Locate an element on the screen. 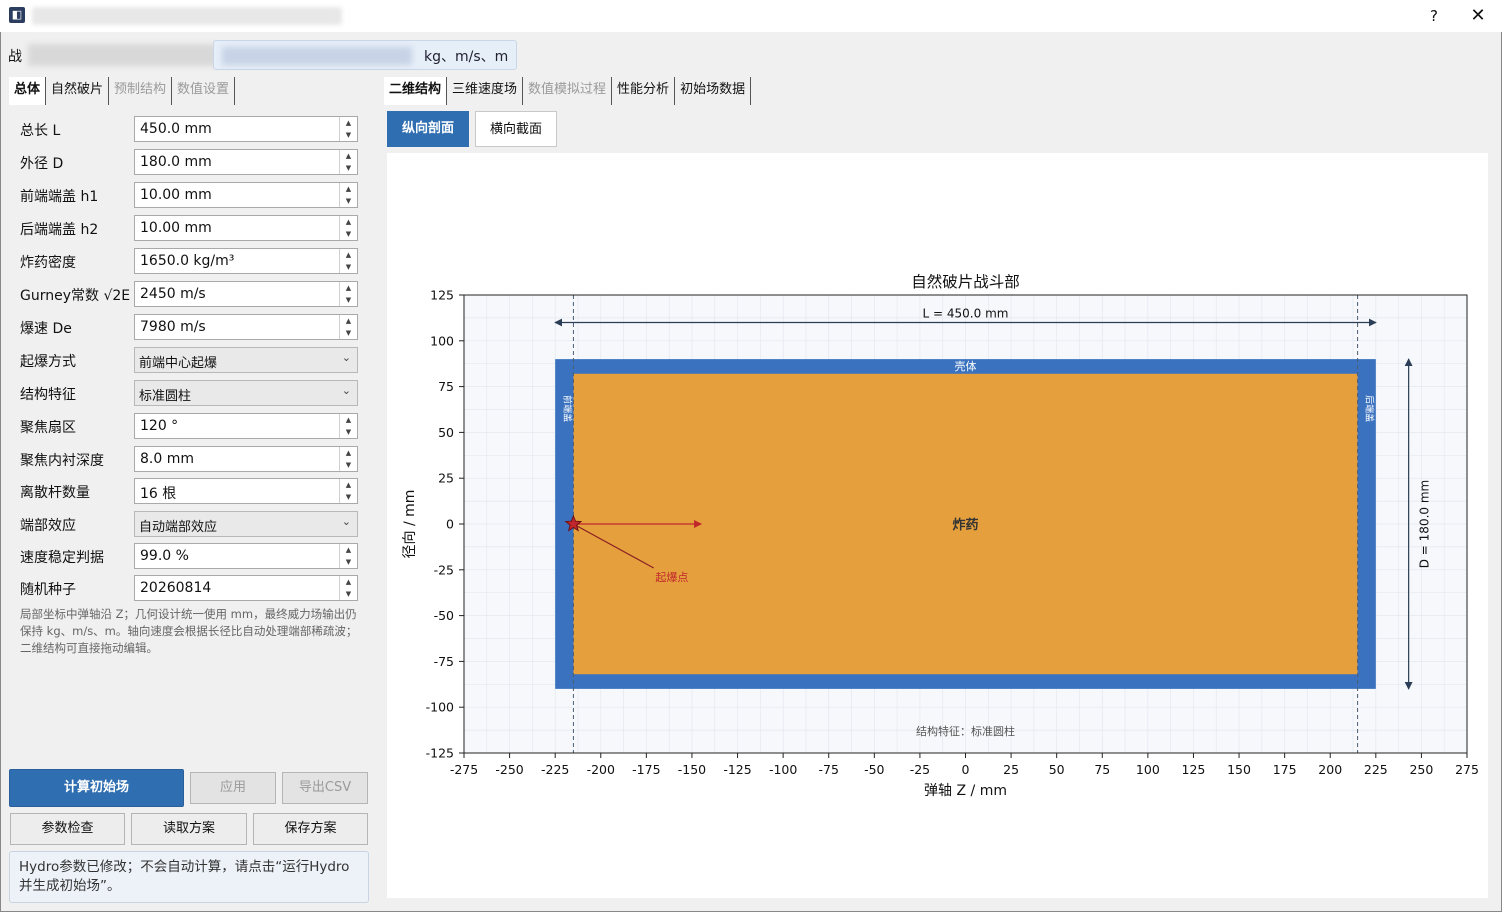  right-tab-2: 数值模拟过程 is located at coordinates (568, 91).